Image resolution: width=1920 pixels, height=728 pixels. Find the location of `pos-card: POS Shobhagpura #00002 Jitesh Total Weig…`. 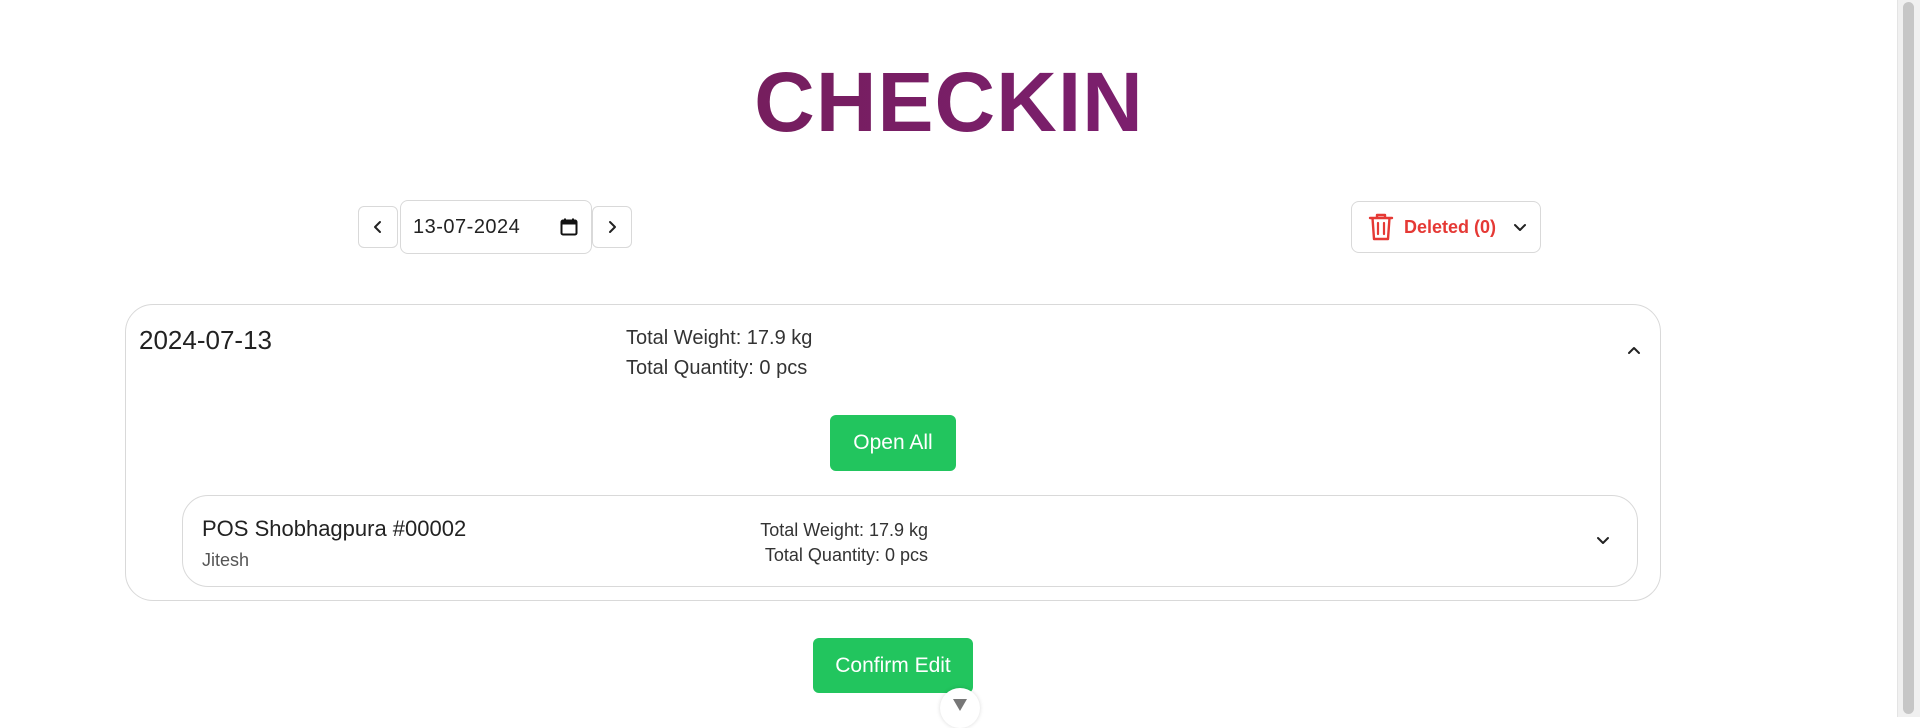

pos-card: POS Shobhagpura #00002 Jitesh Total Weig… is located at coordinates (910, 541).